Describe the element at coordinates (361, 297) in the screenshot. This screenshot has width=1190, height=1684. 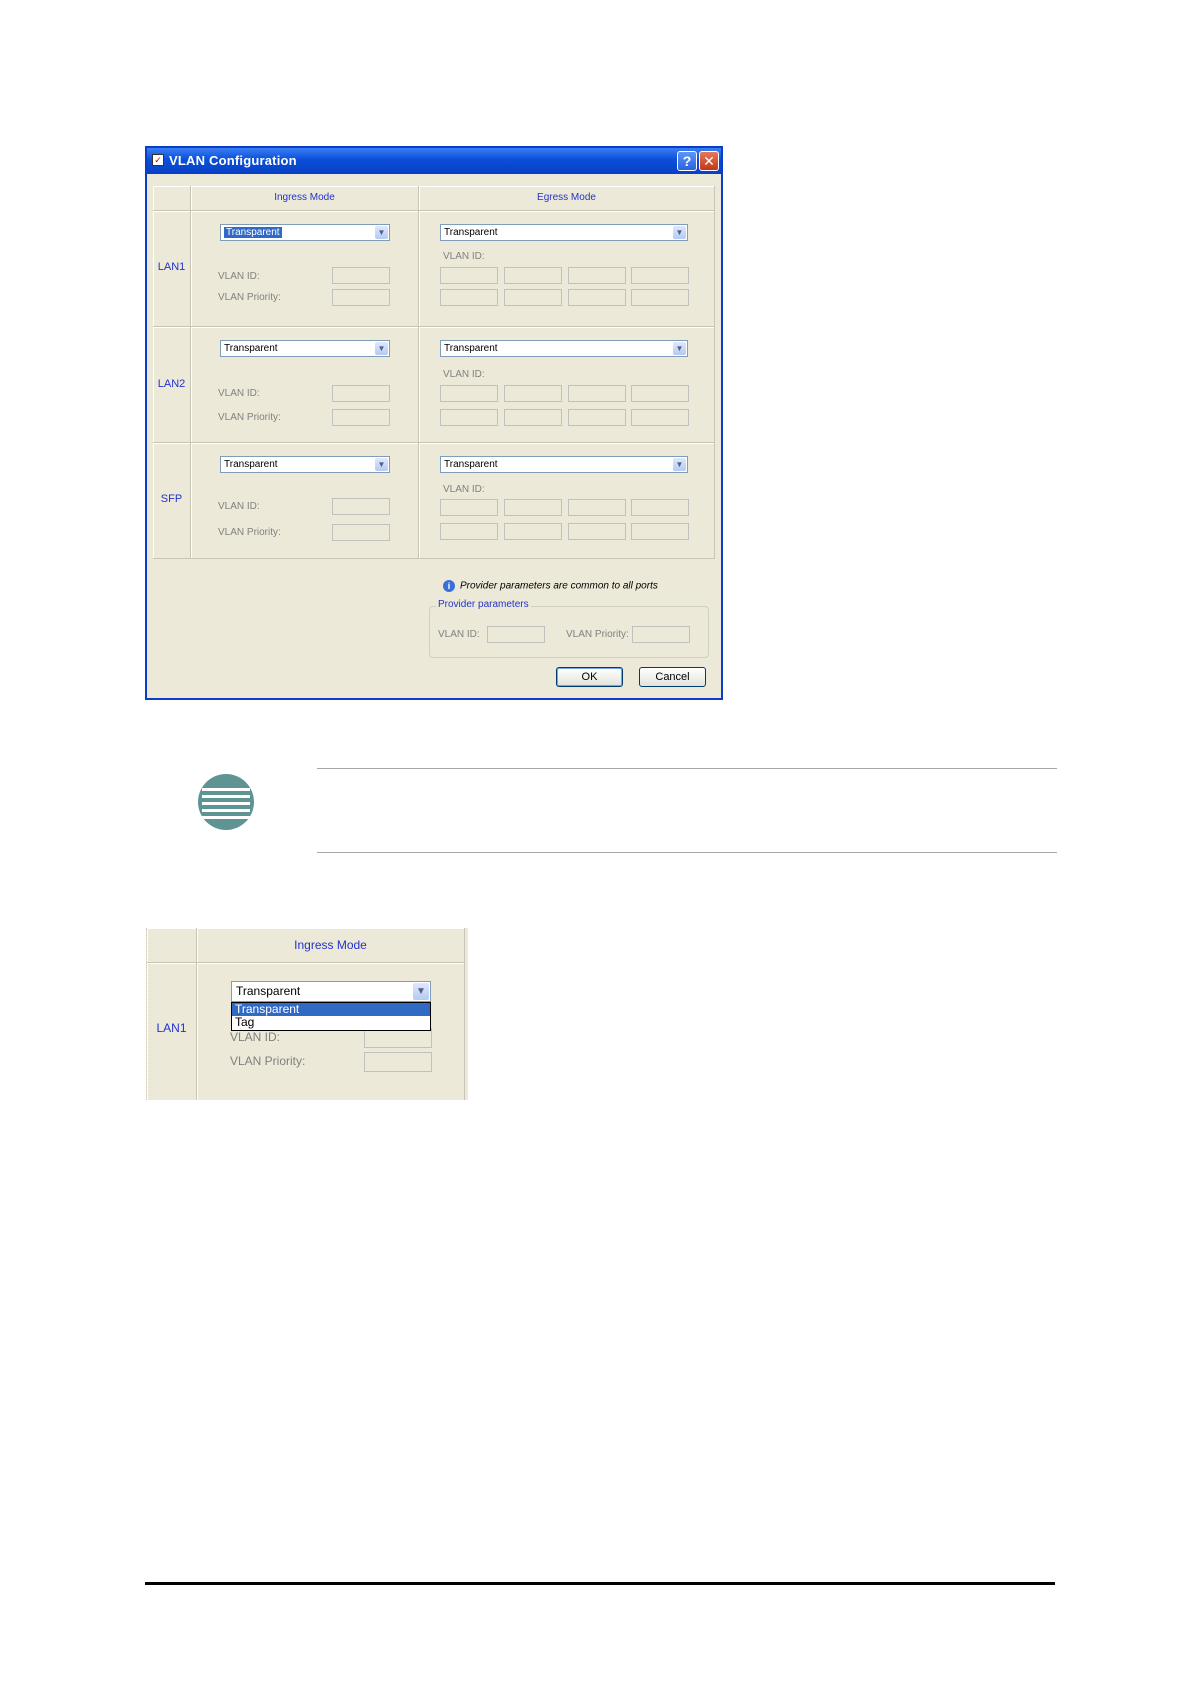
I see `vlan-priority-input-lan1` at that location.